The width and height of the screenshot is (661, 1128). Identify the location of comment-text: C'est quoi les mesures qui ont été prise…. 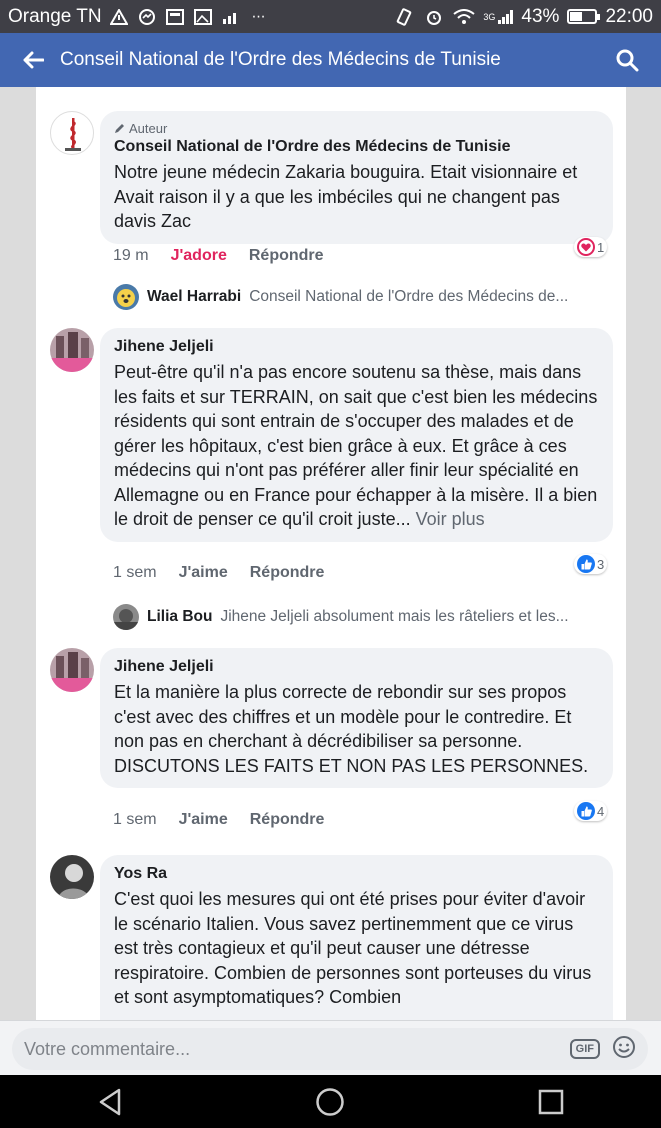
(353, 948).